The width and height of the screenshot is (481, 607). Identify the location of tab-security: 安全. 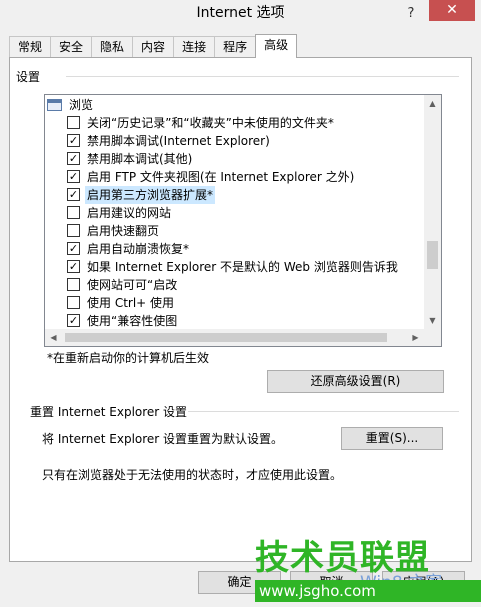
(71, 47).